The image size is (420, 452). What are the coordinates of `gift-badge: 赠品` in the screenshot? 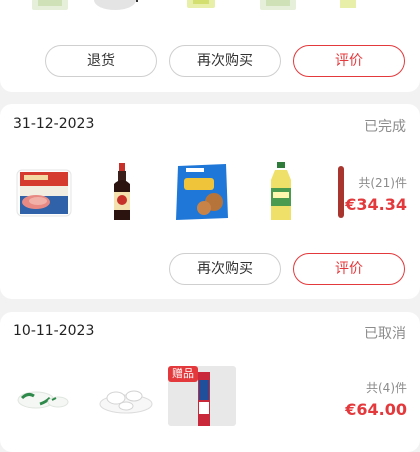 It's located at (183, 374).